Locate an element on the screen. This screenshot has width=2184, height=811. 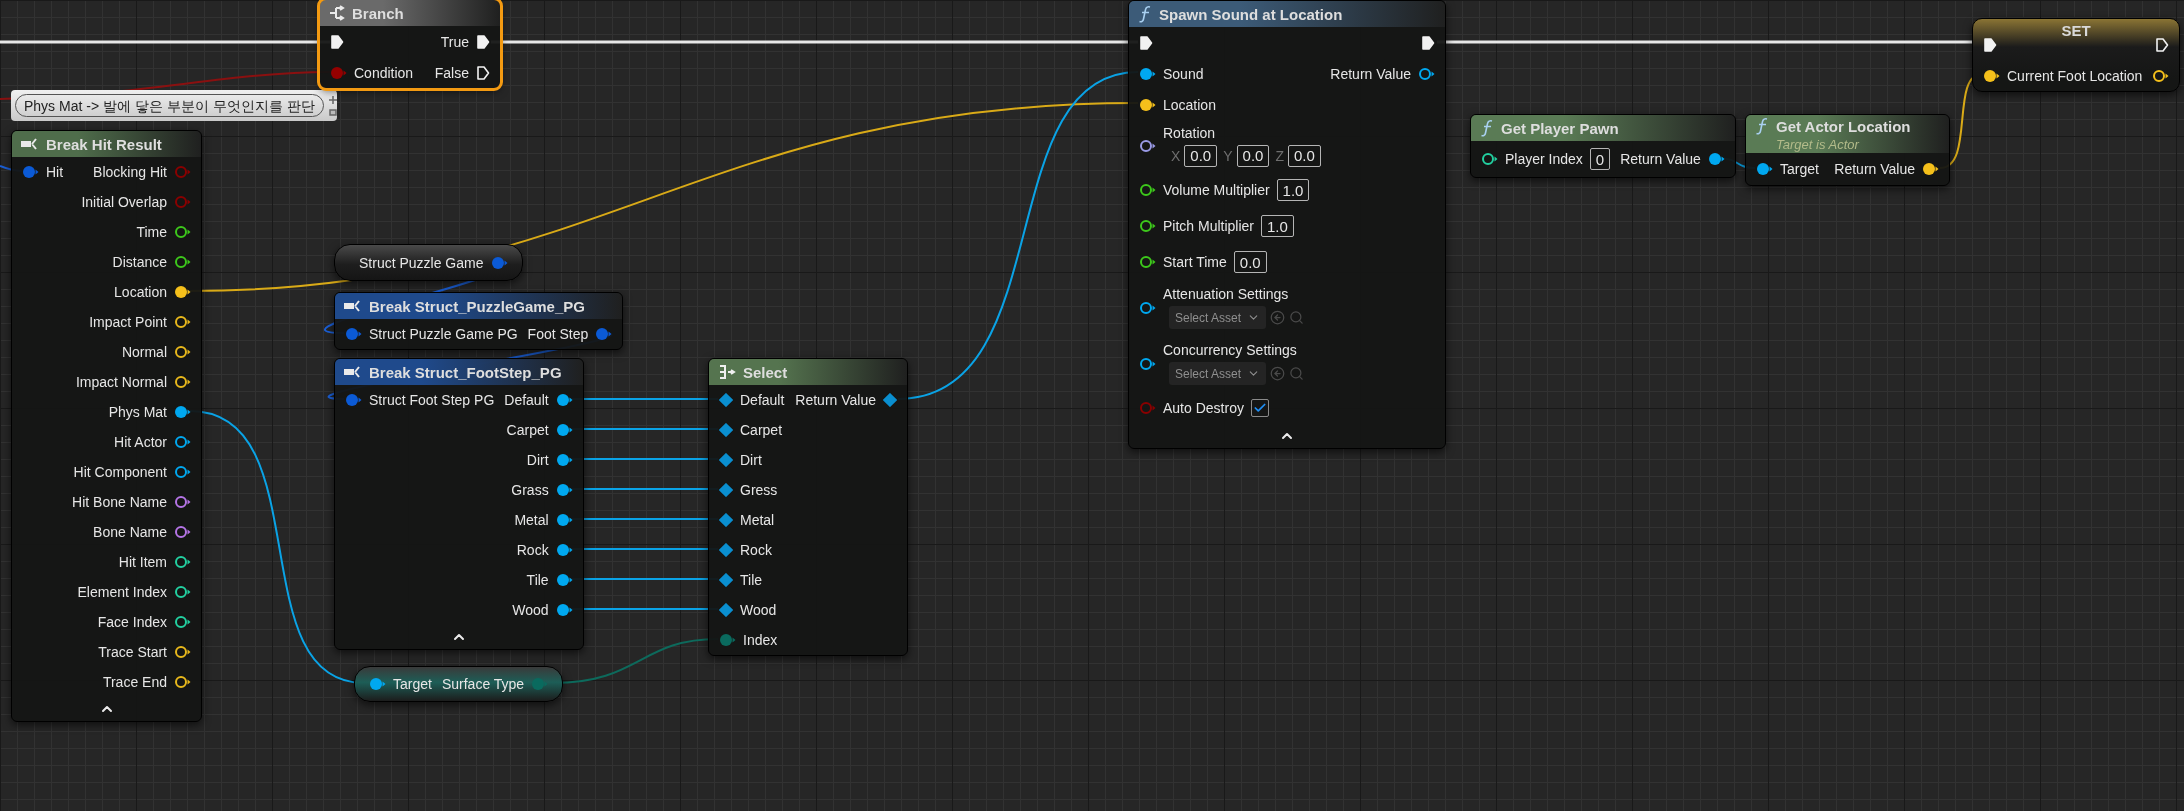
value-field: 0 is located at coordinates (1600, 159).